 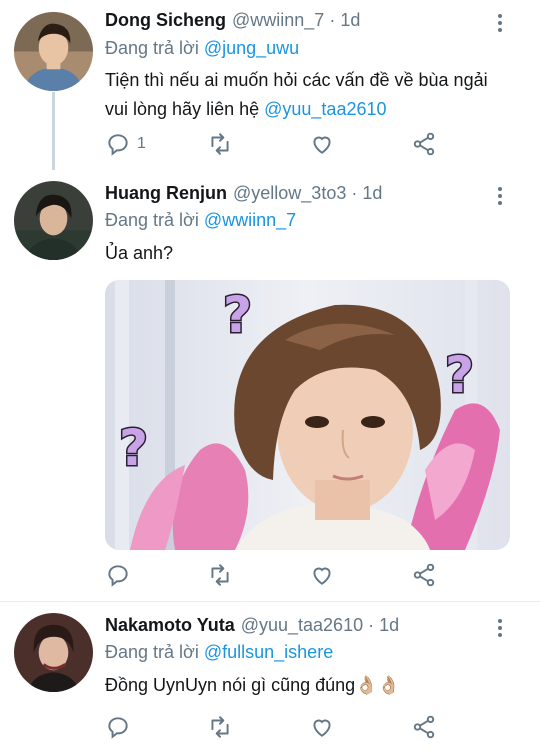 I want to click on tweet-text-segment: Đồng UynUyn nói gì cũng đúng, so click(x=230, y=685).